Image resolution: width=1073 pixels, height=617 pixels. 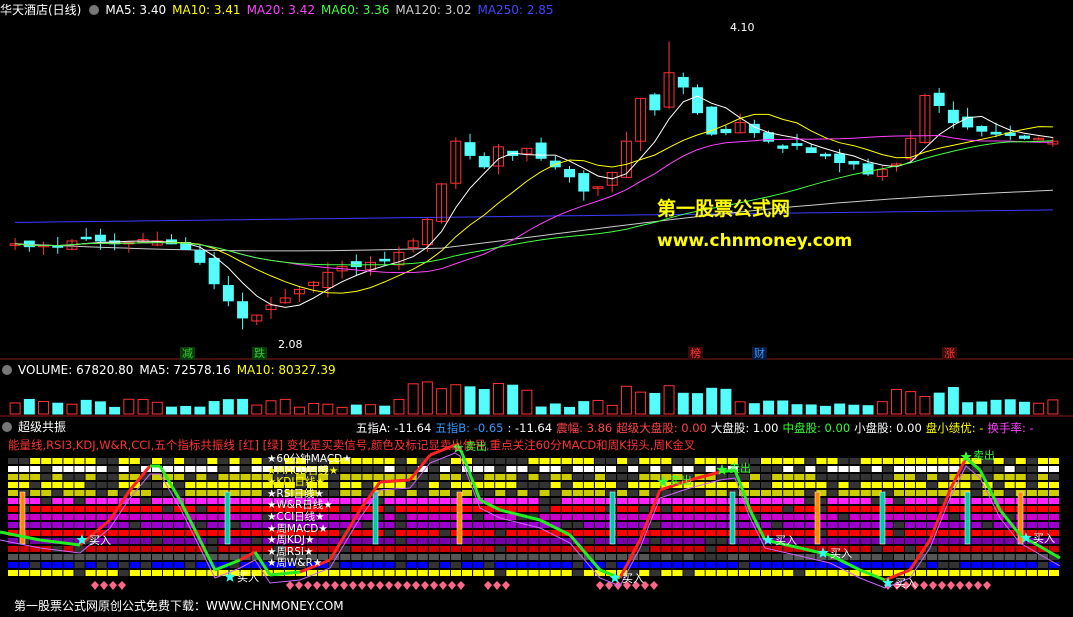 I want to click on calendar-mark-2: 榜, so click(x=695, y=353).